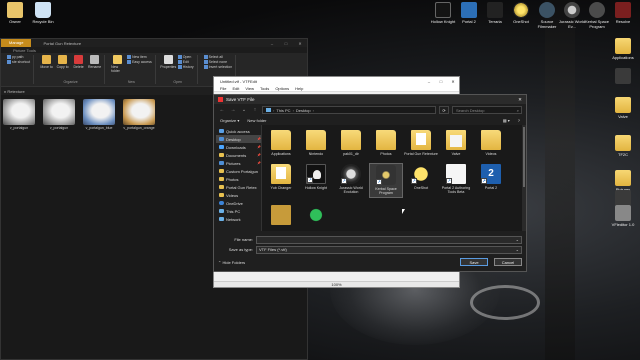 The image size is (640, 360). Describe the element at coordinates (281, 143) in the screenshot. I see `file-item-applications: Applications` at that location.